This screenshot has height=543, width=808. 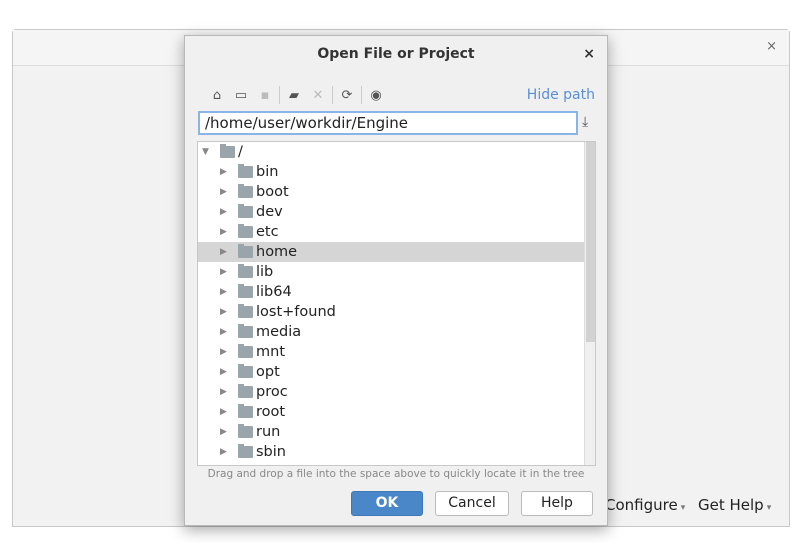 I want to click on tree-item-label: root, so click(x=271, y=412).